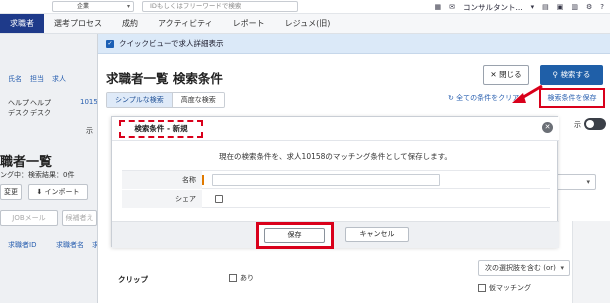  I want to click on close-label: 閉じる, so click(510, 74).